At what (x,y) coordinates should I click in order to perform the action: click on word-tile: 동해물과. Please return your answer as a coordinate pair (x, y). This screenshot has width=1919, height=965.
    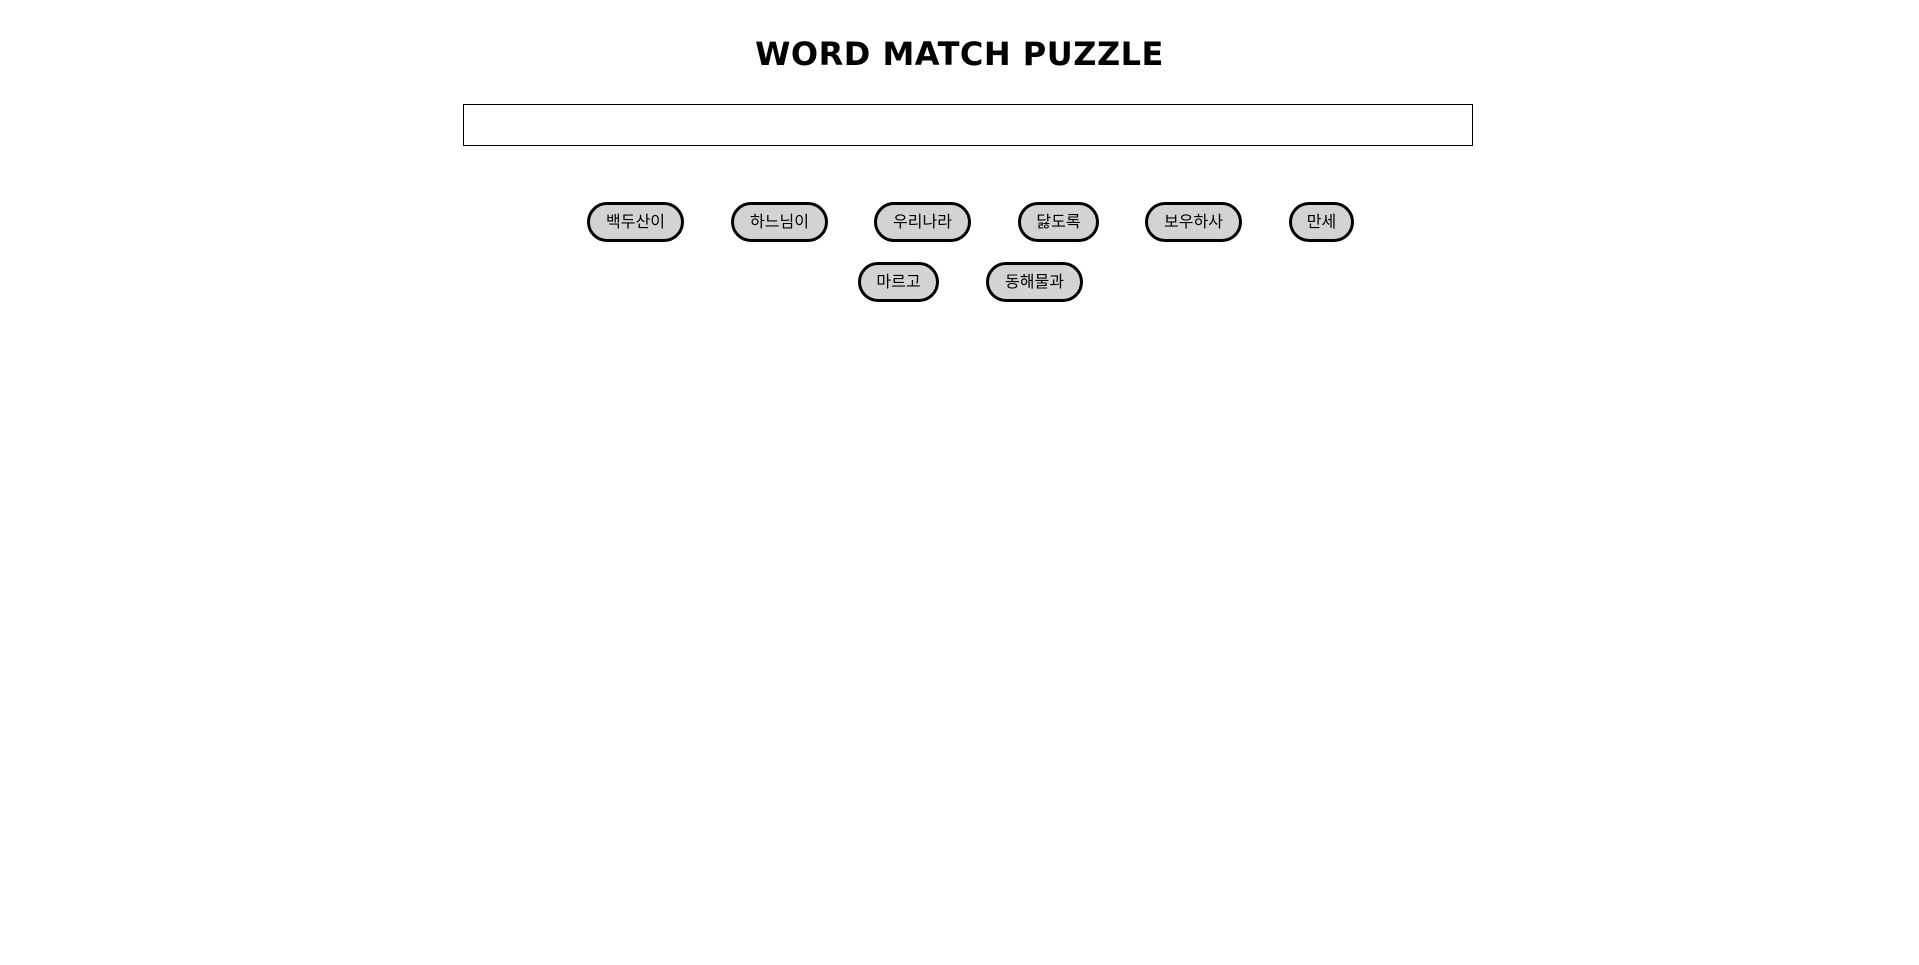
    Looking at the image, I should click on (1034, 282).